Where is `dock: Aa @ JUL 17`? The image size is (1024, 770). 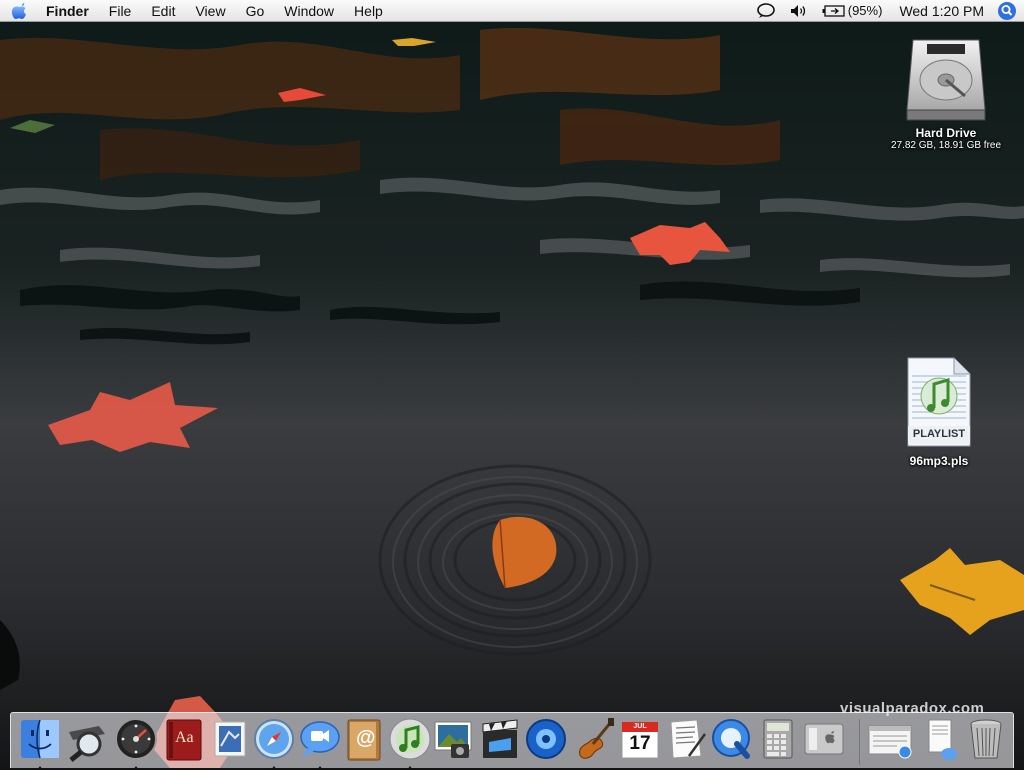
dock: Aa @ JUL 17 is located at coordinates (512, 741).